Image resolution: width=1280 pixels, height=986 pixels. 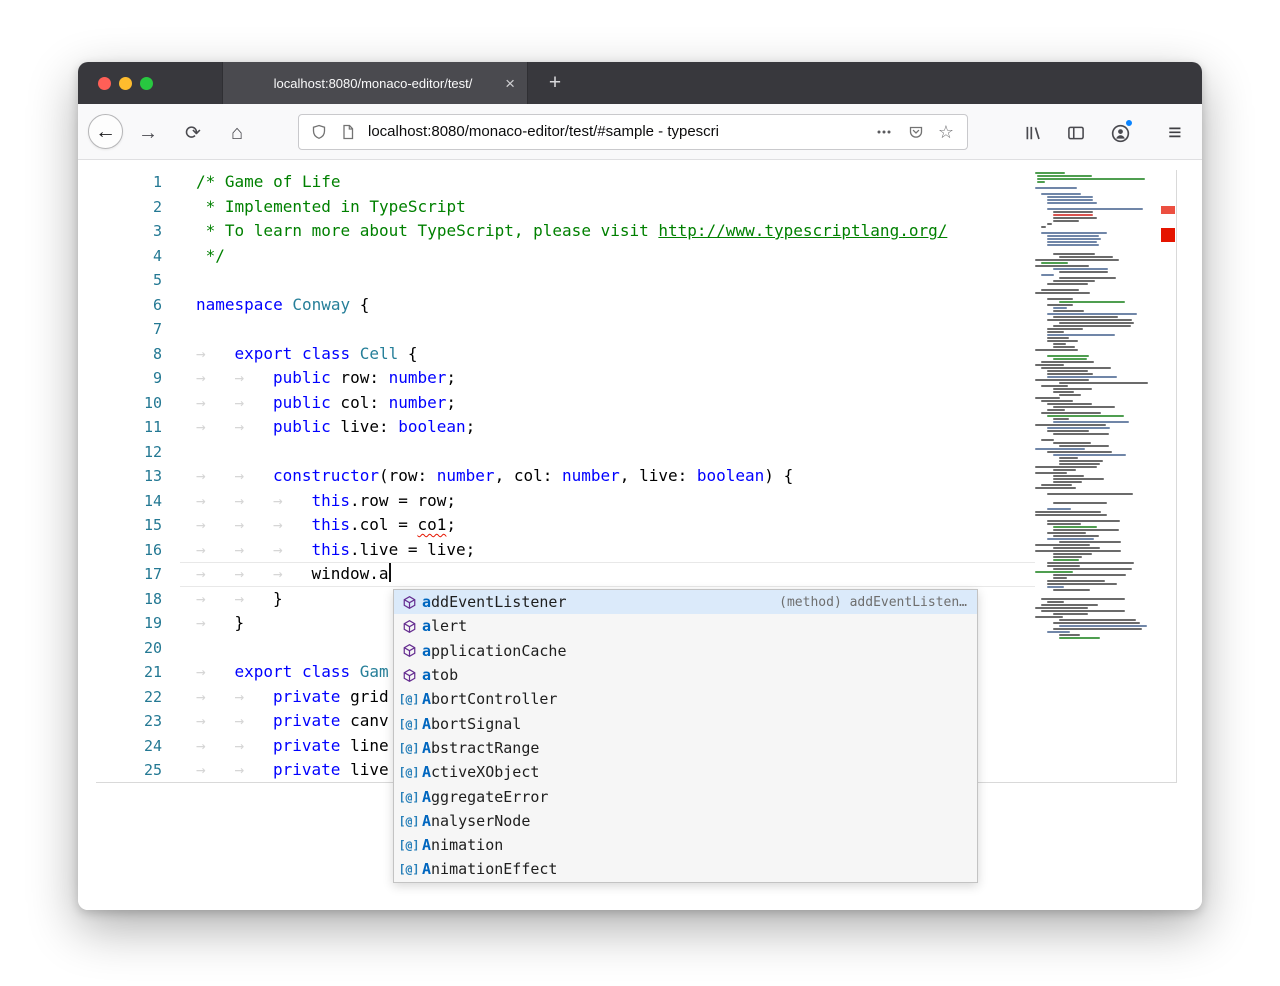 What do you see at coordinates (685, 748) in the screenshot?
I see `suggestion-item: [@] AbstractRange` at bounding box center [685, 748].